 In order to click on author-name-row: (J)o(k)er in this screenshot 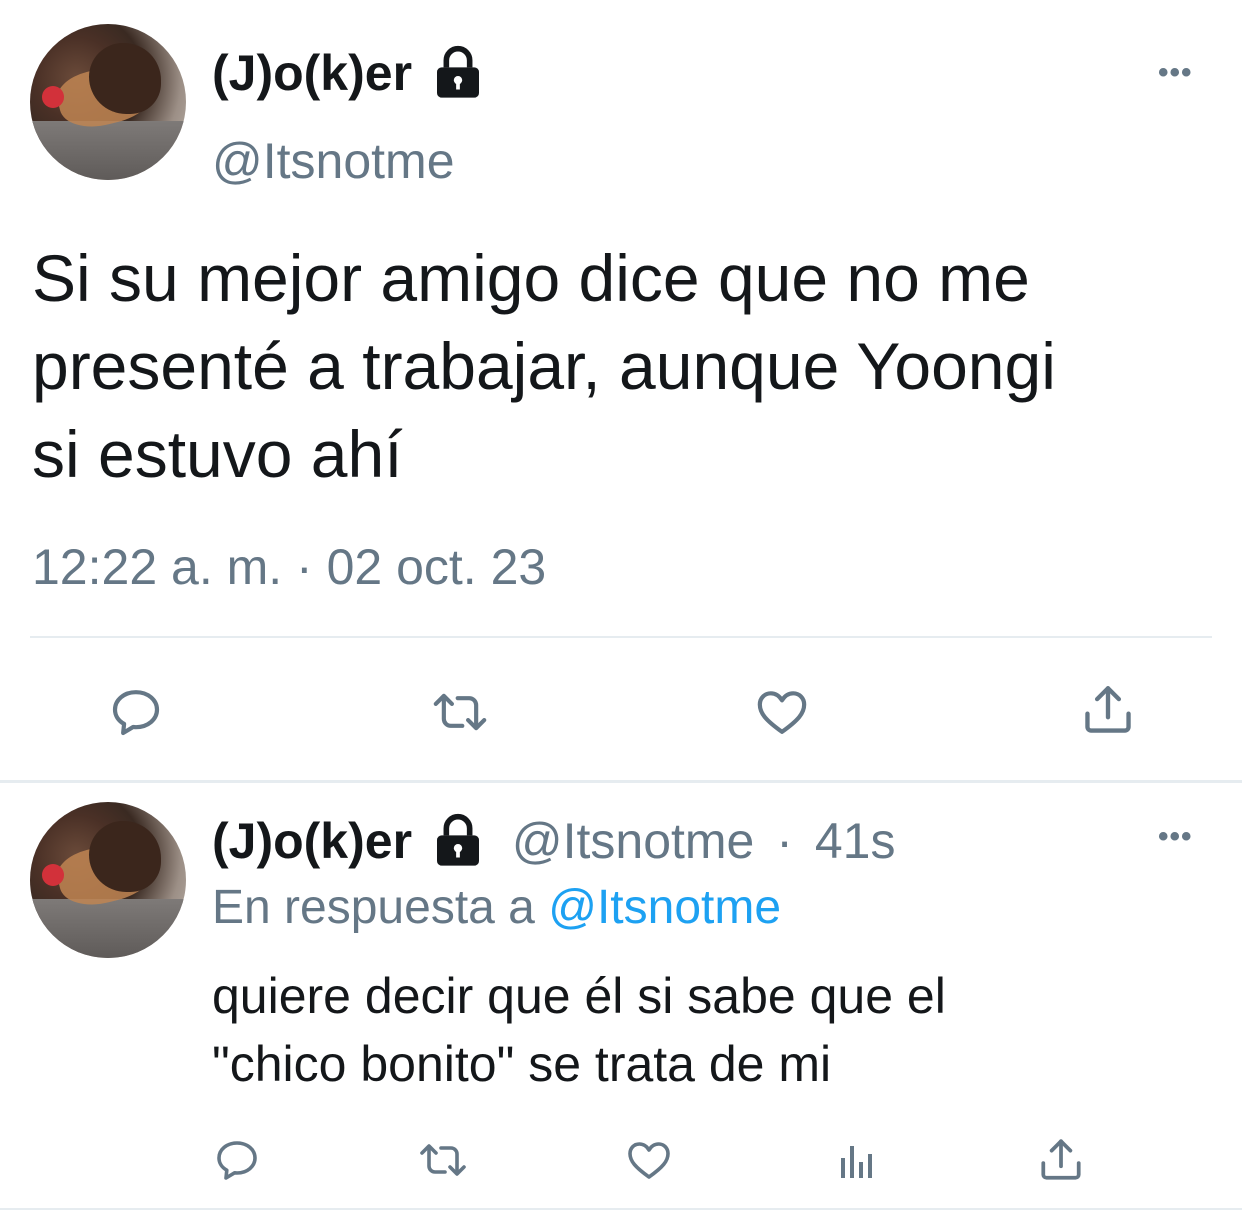, I will do `click(349, 73)`.